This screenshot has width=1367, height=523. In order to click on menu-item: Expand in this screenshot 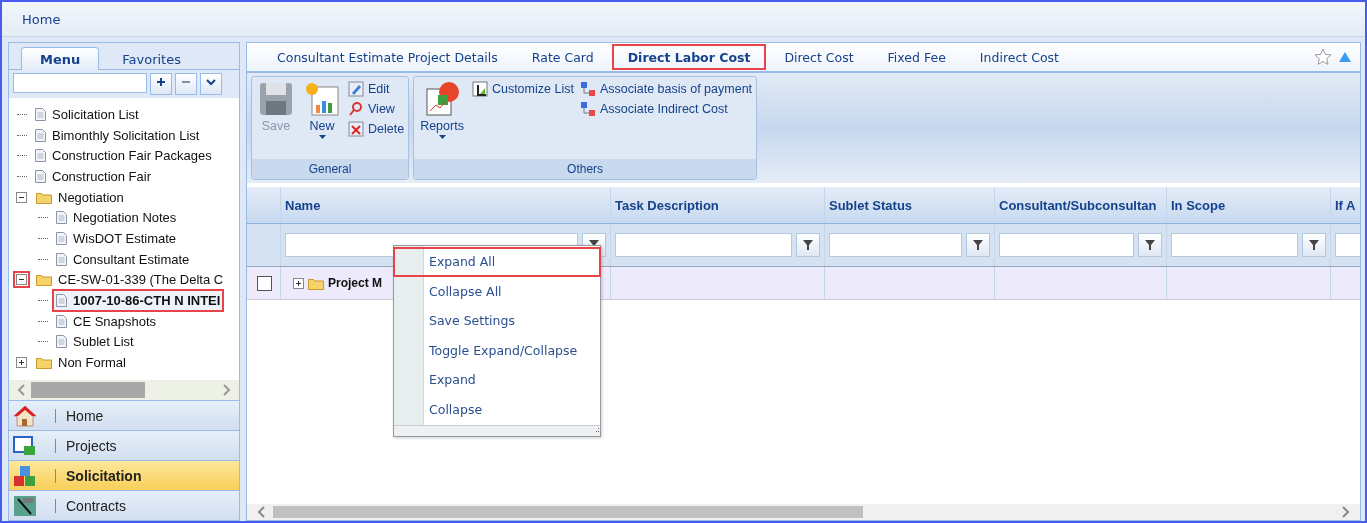, I will do `click(497, 380)`.